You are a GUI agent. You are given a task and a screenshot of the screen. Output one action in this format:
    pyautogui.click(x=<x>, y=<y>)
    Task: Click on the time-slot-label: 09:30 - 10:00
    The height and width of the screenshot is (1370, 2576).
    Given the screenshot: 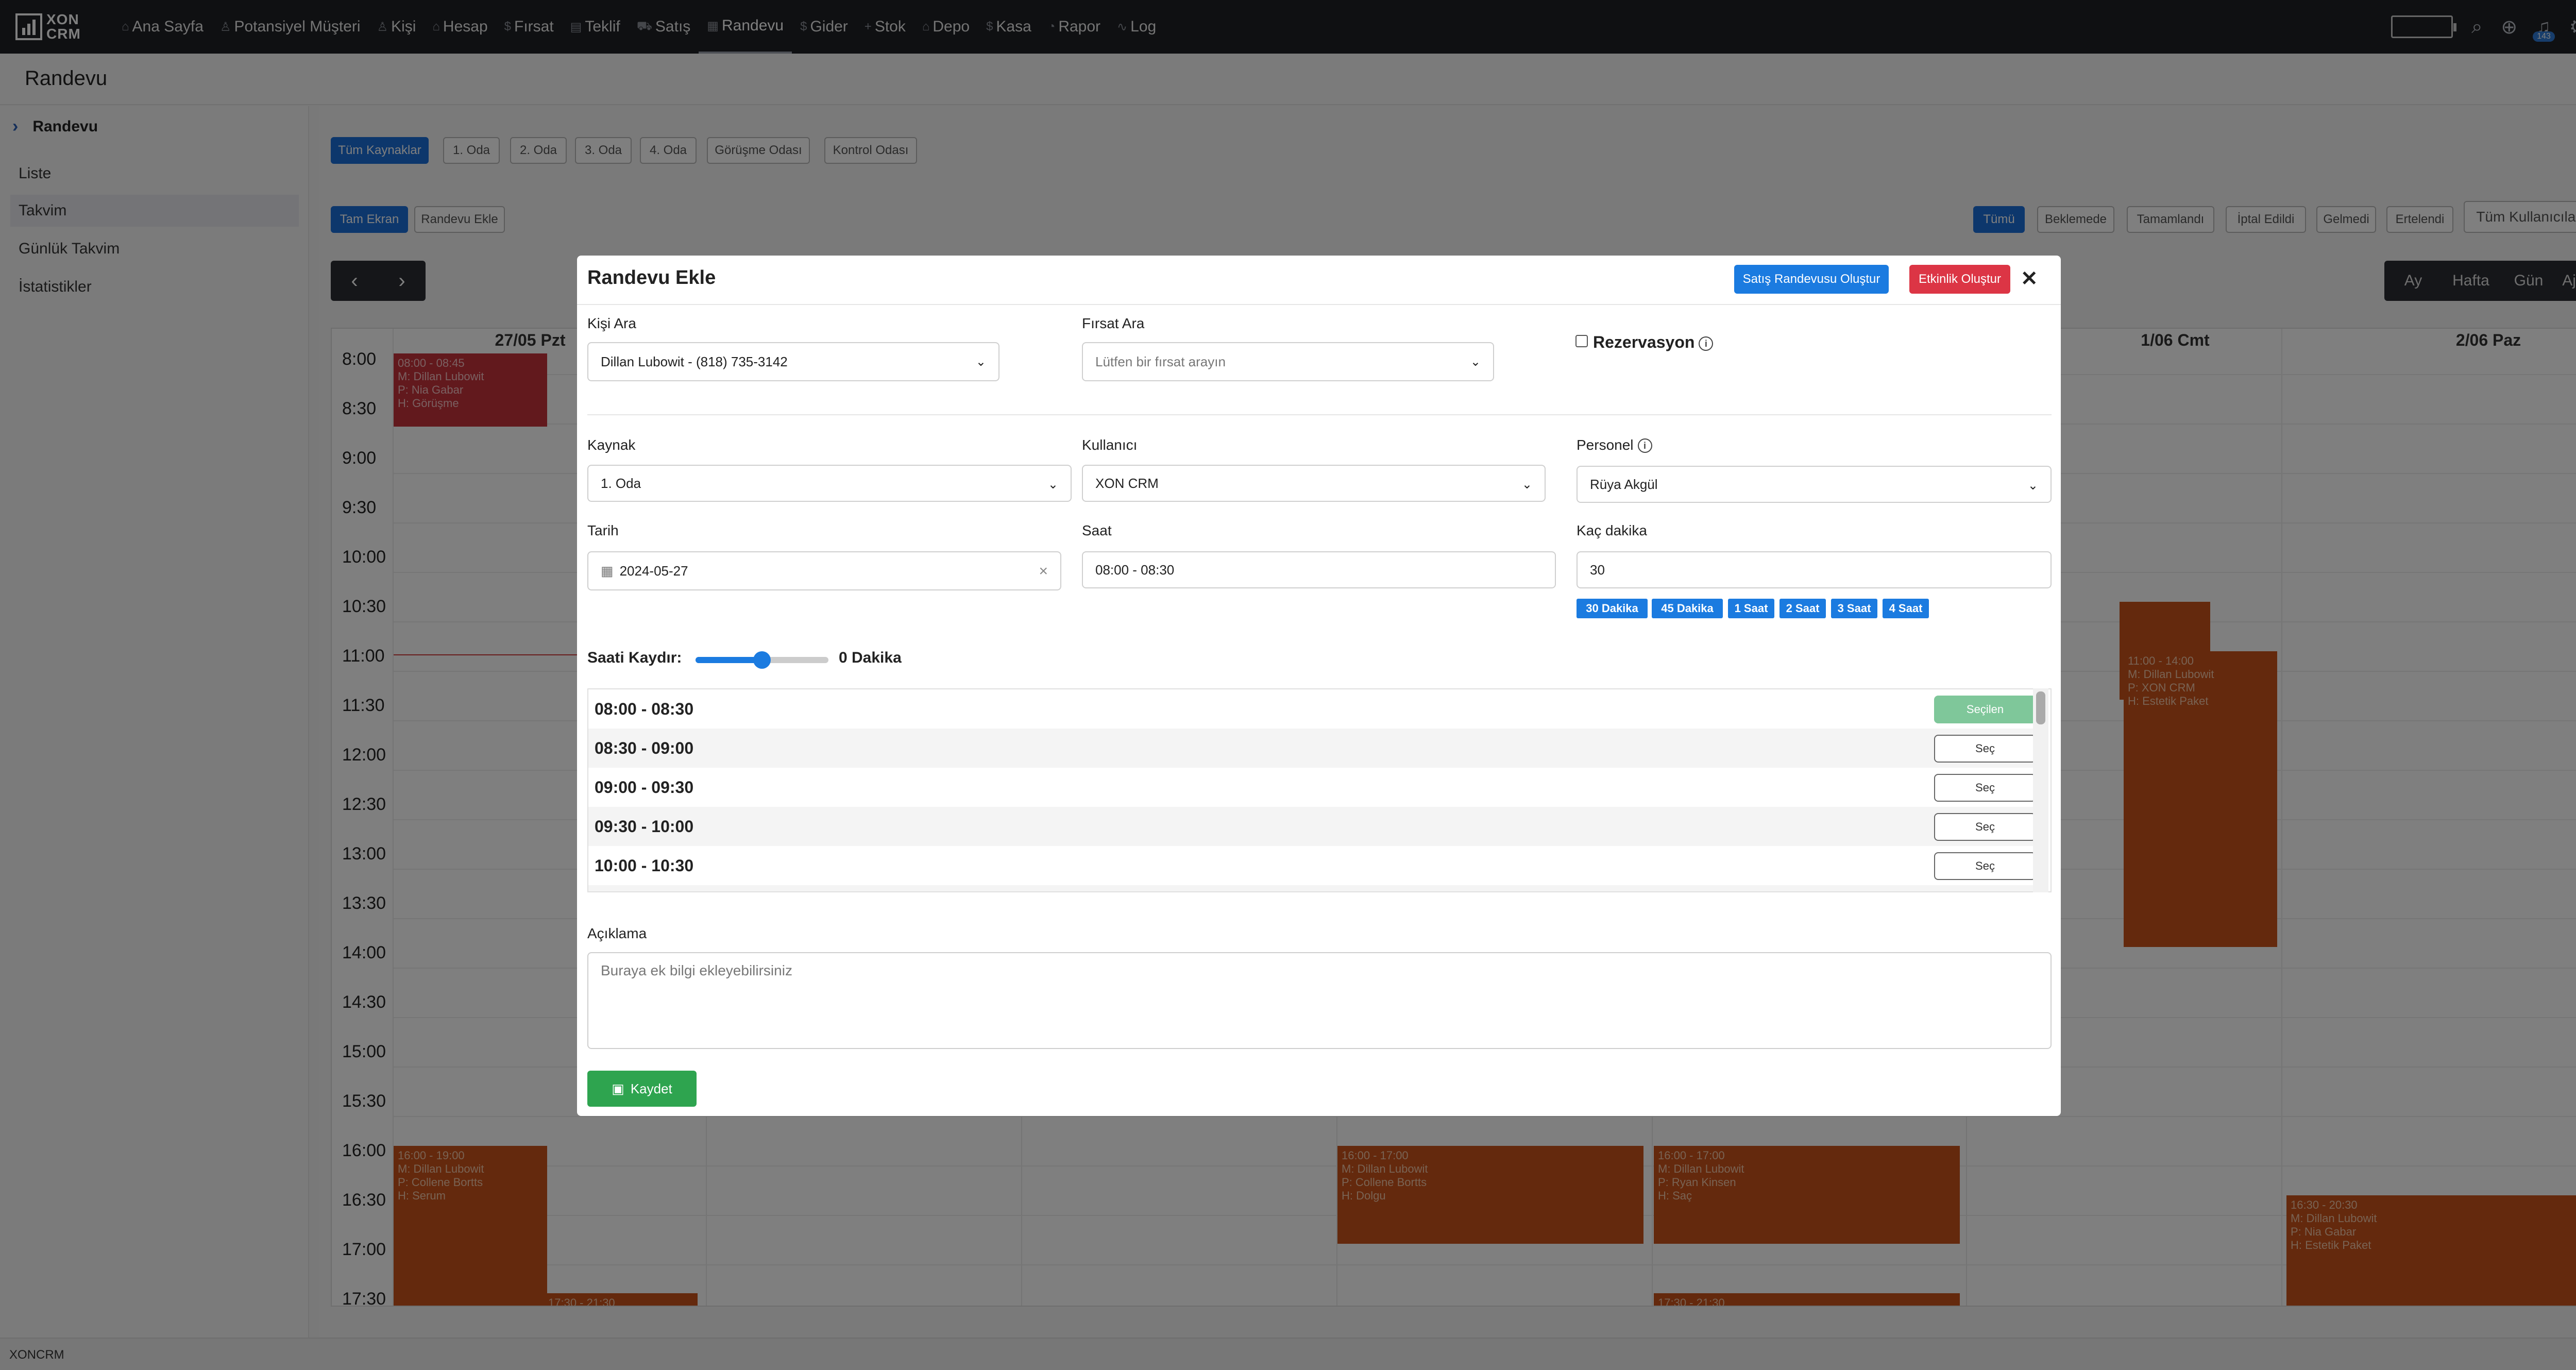 What is the action you would take?
    pyautogui.click(x=644, y=827)
    